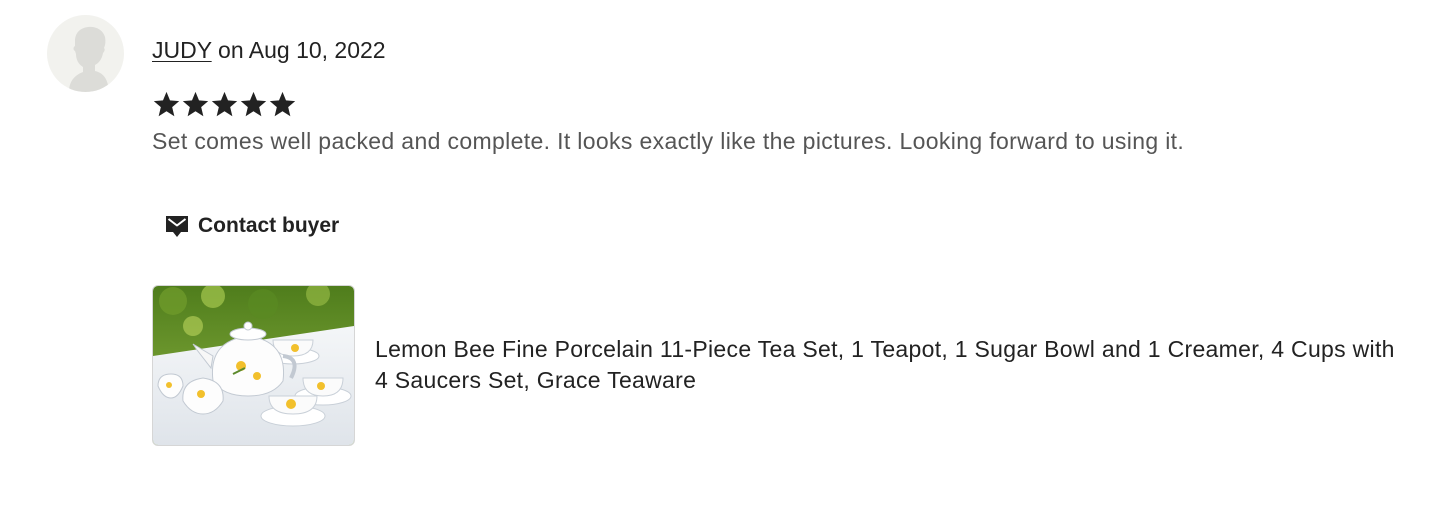 The width and height of the screenshot is (1445, 526). I want to click on reviewer-name-link: JUDY, so click(182, 50).